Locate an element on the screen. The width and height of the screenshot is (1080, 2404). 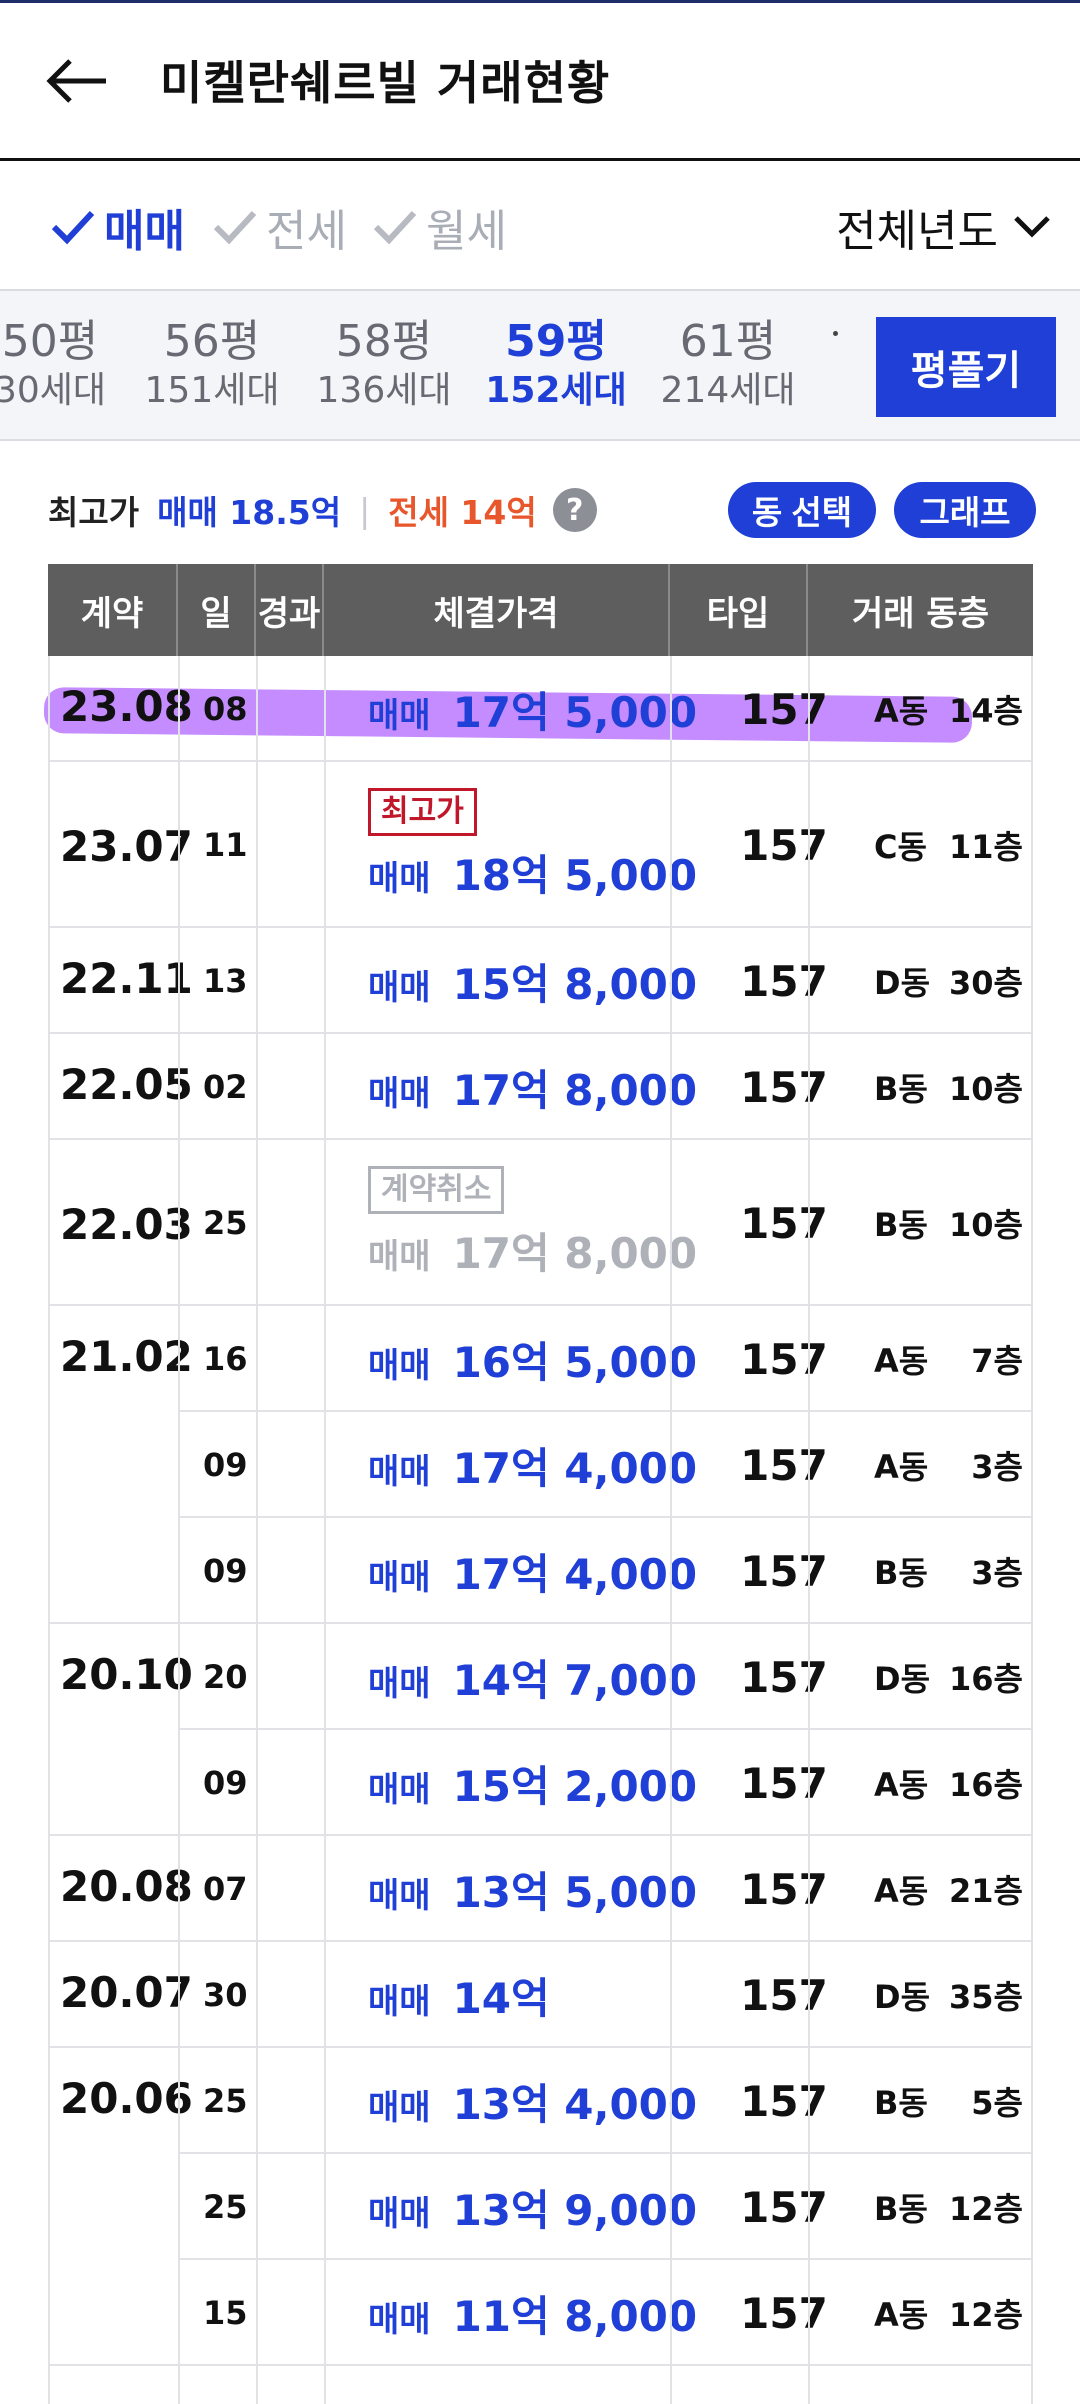
table-row: 20.08 07 매매 13억 5,000 157 A동 21층 is located at coordinates (540, 1889).